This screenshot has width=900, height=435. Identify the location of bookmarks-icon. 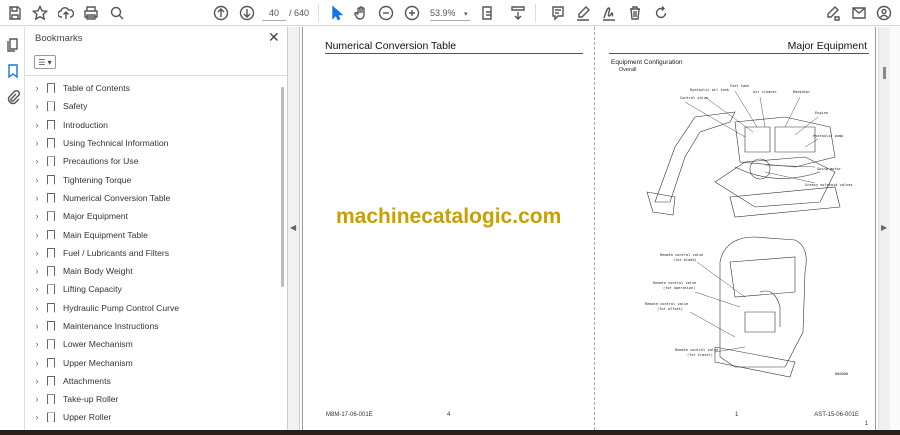
(13, 71).